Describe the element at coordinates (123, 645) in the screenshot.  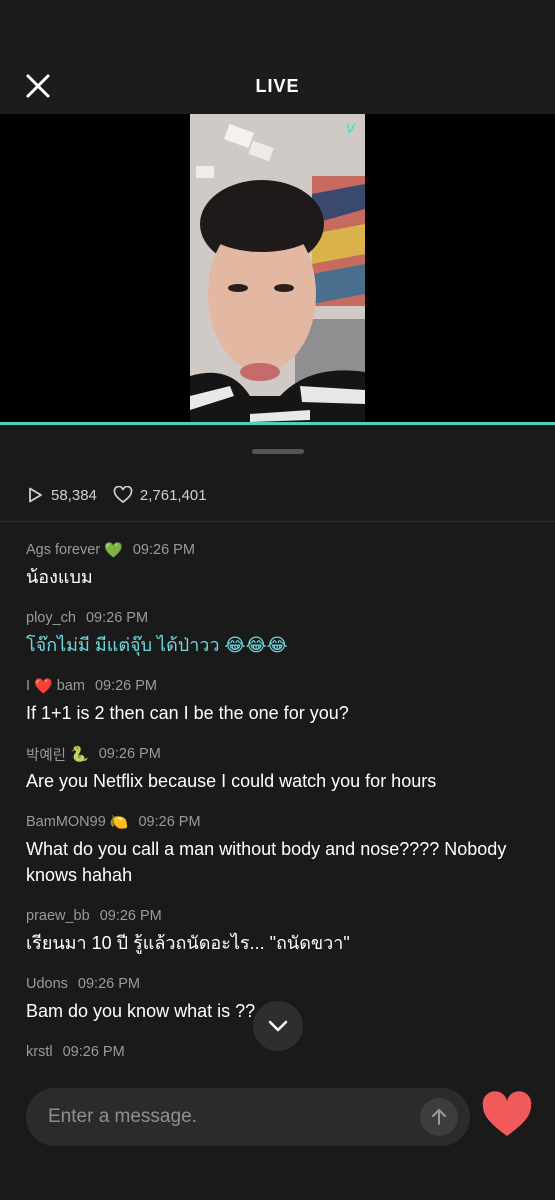
I see `chat-text-body: โจ๊กไม่มี มีแต่จุ๊บ ได้ป่าวว` at that location.